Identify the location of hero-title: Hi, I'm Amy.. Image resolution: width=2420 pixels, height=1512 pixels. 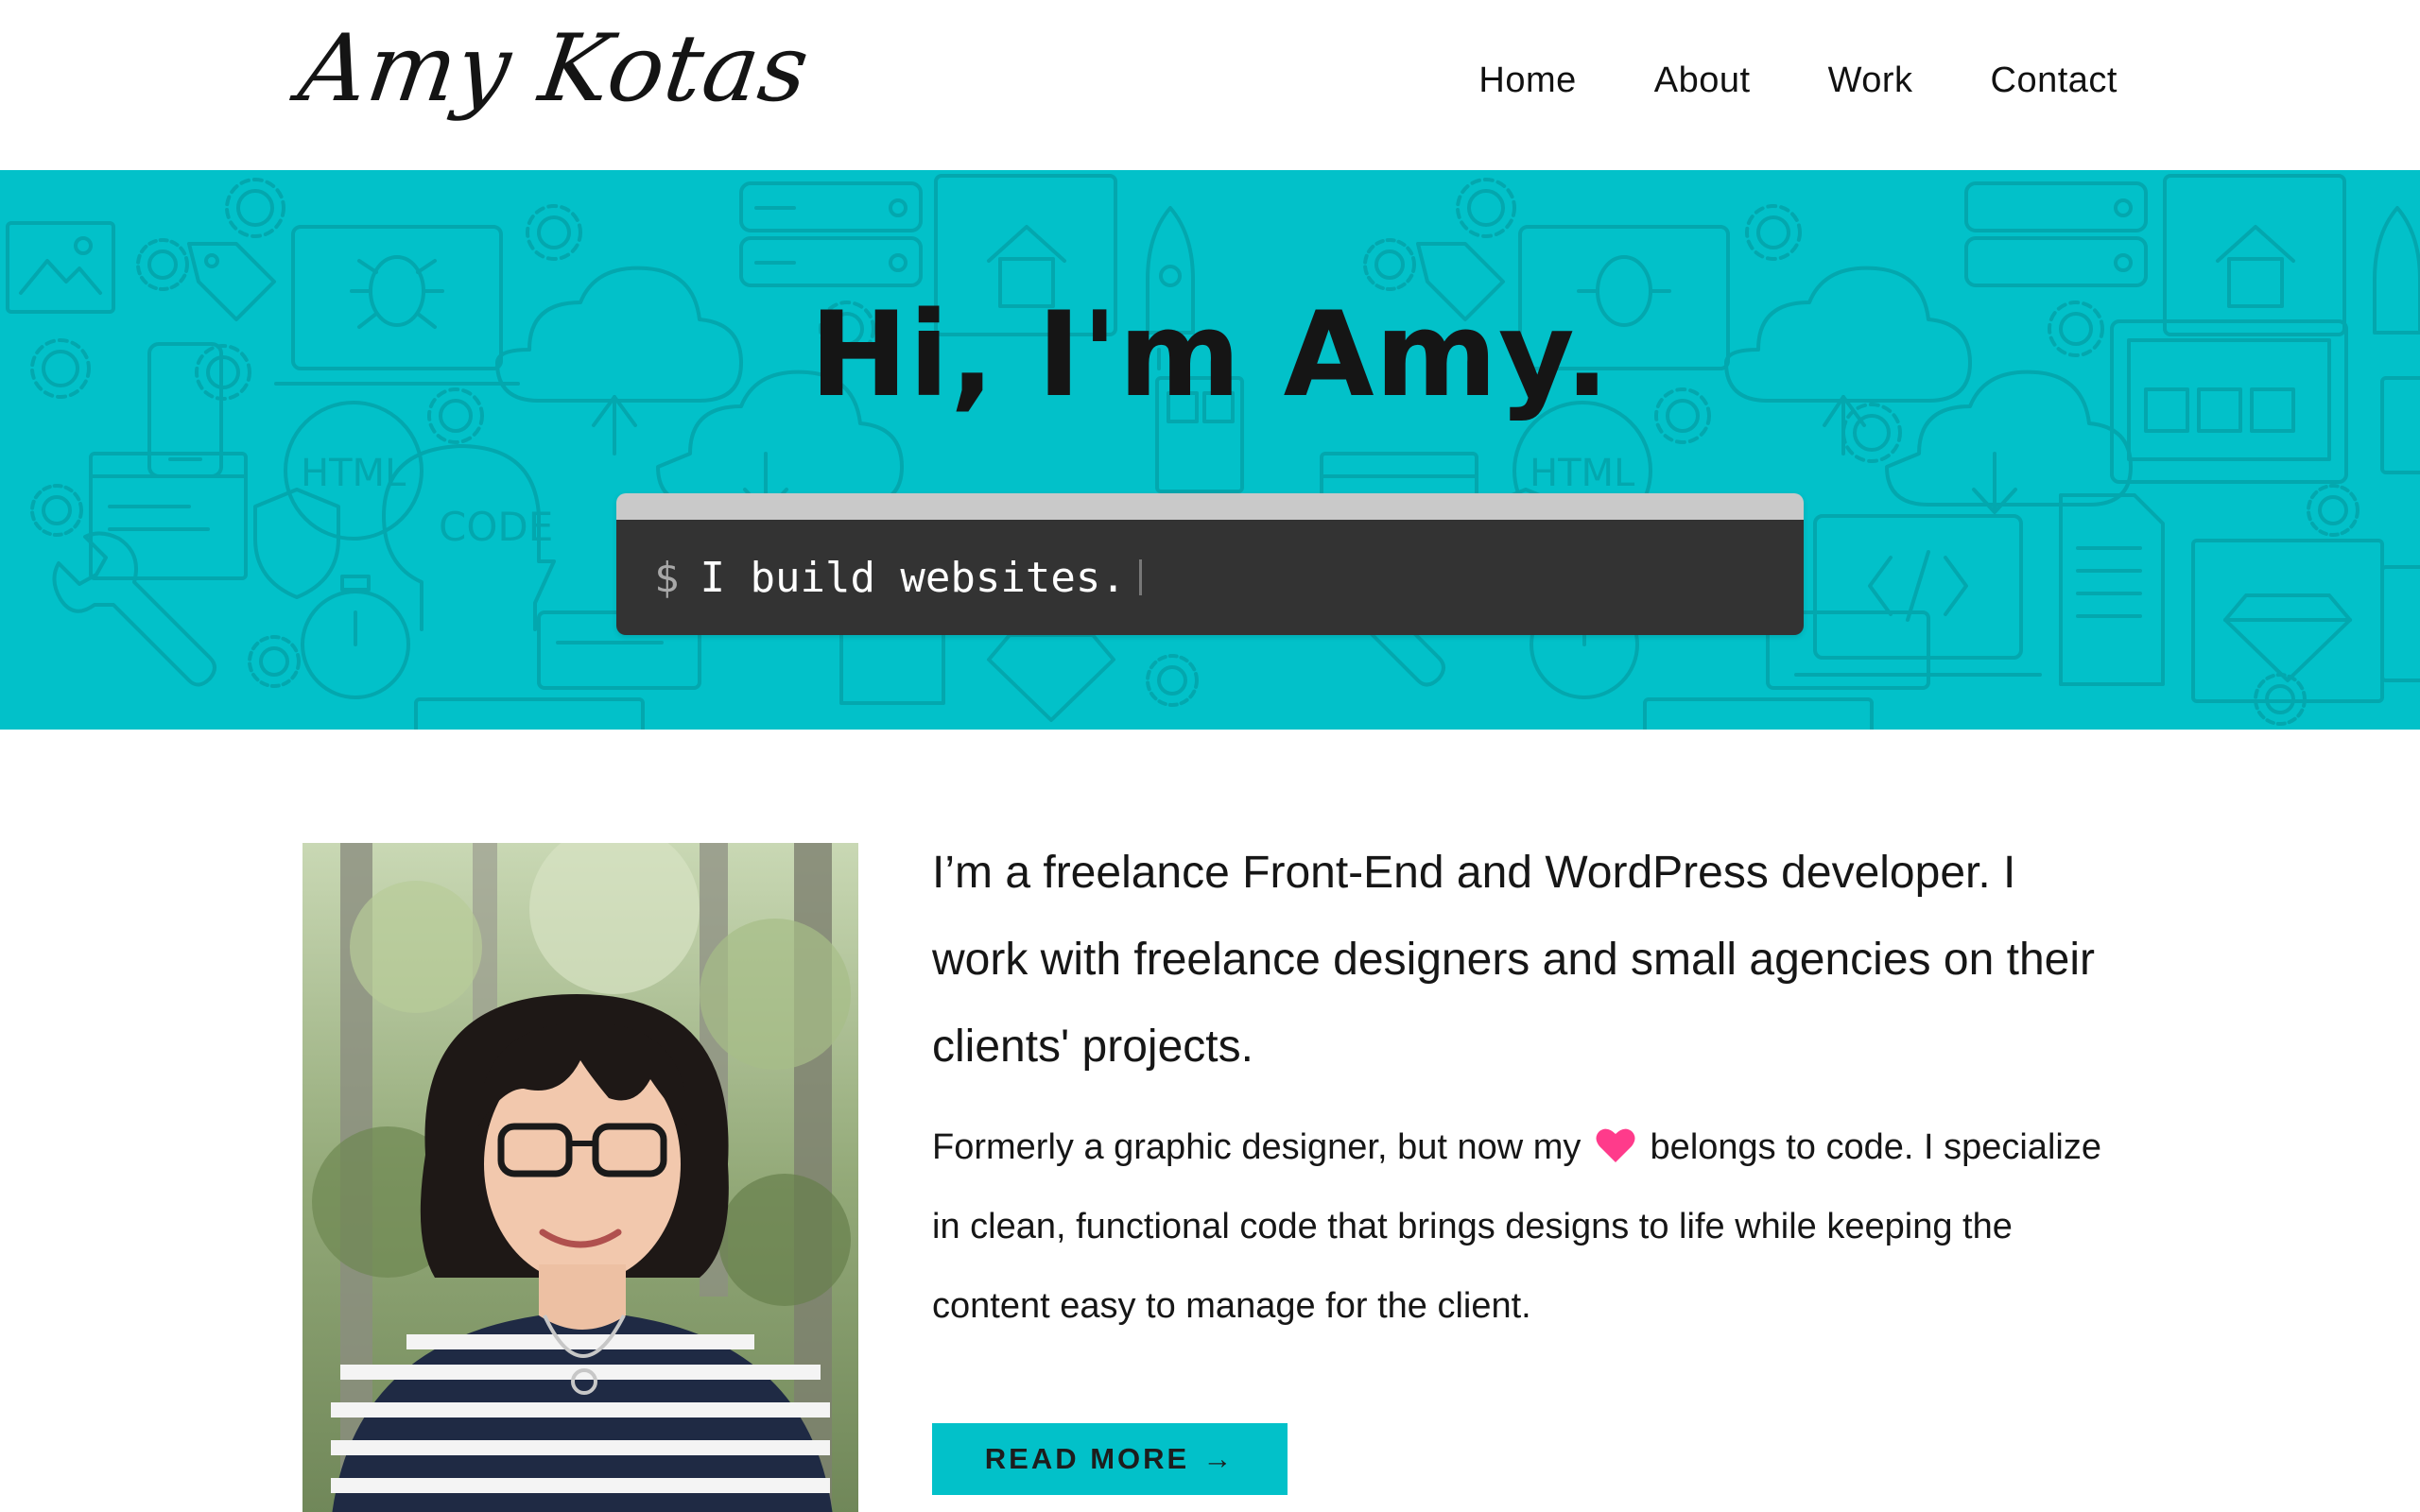
(1210, 355).